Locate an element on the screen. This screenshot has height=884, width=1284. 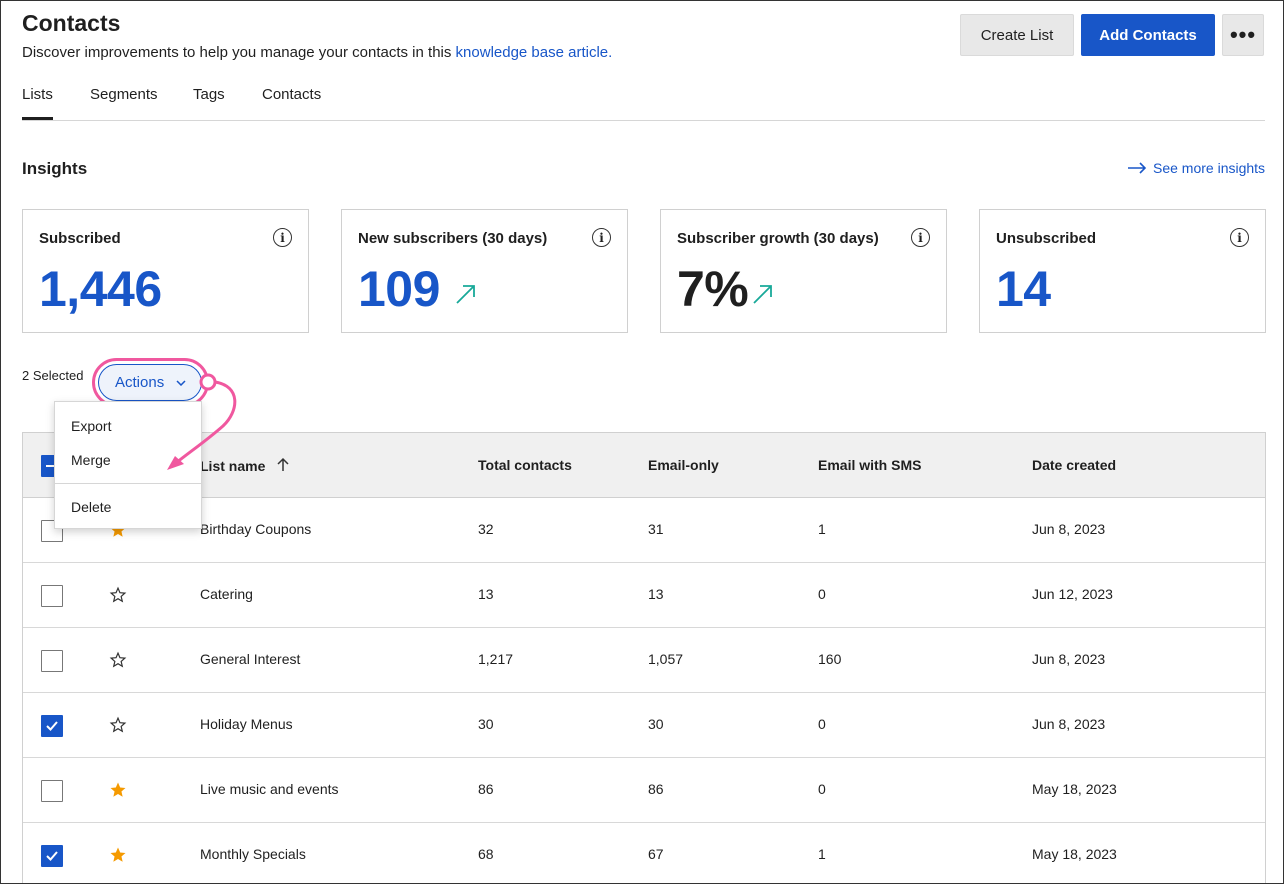
insight-card-unsubscribed: Unsubscribed i 14 is located at coordinates (1122, 271).